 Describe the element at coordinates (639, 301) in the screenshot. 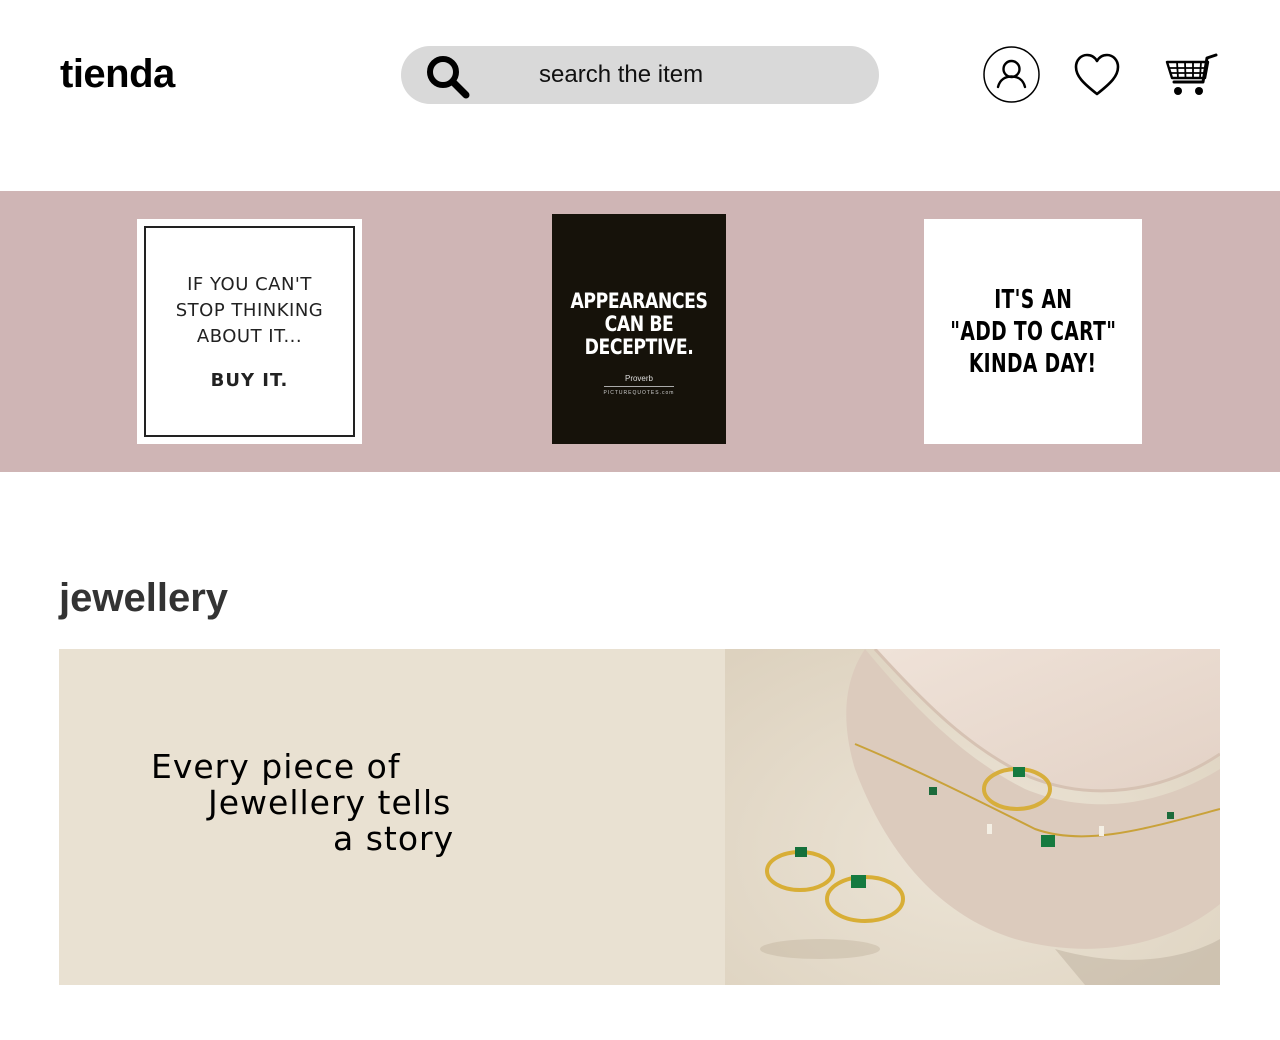

I see `quote-line: APPEARANCES` at that location.